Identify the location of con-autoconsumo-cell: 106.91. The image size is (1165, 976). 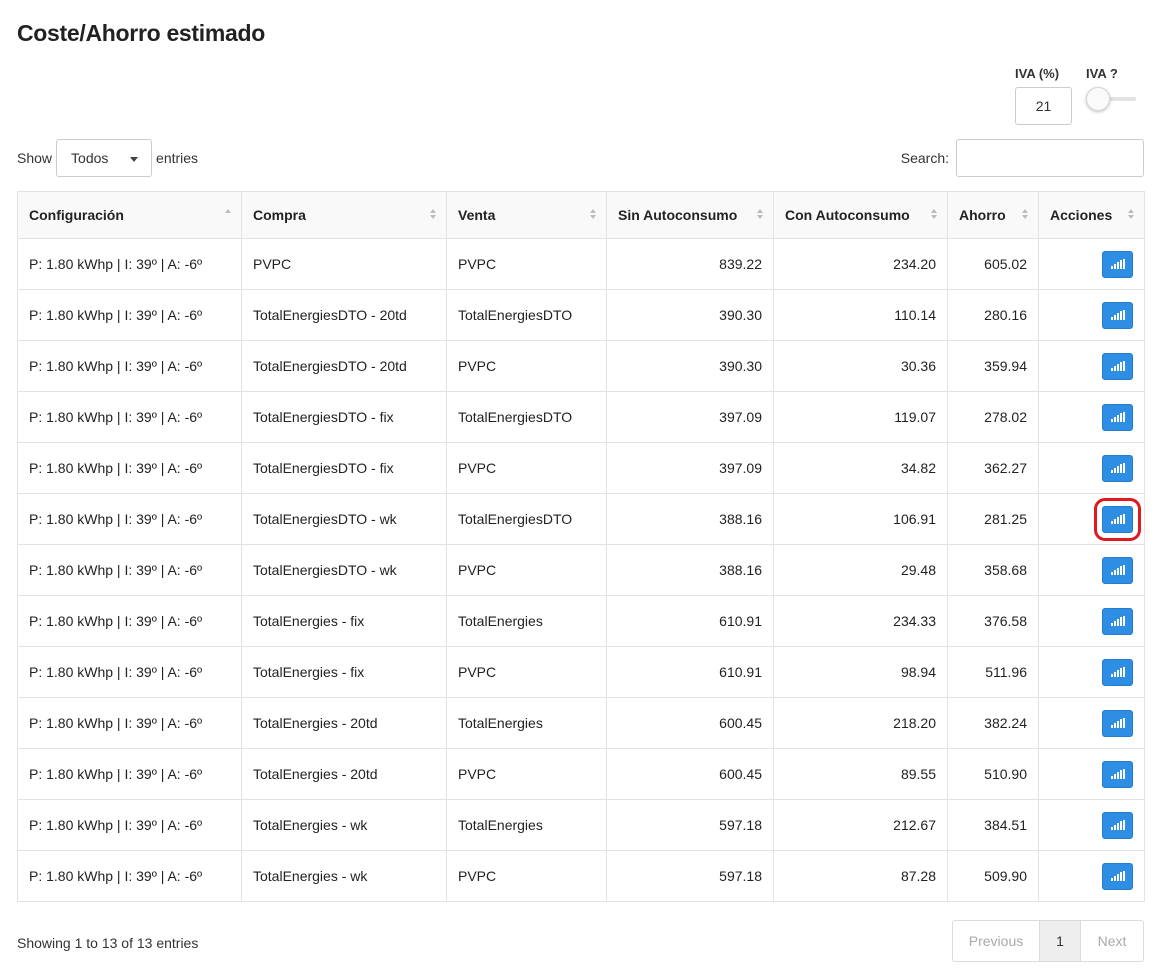
(860, 519).